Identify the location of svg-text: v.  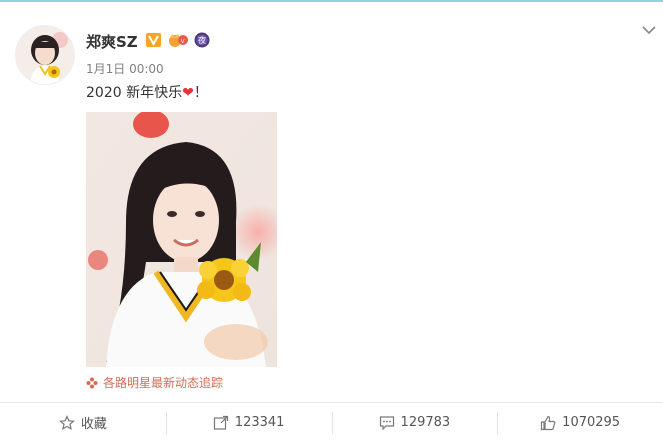
(183, 41).